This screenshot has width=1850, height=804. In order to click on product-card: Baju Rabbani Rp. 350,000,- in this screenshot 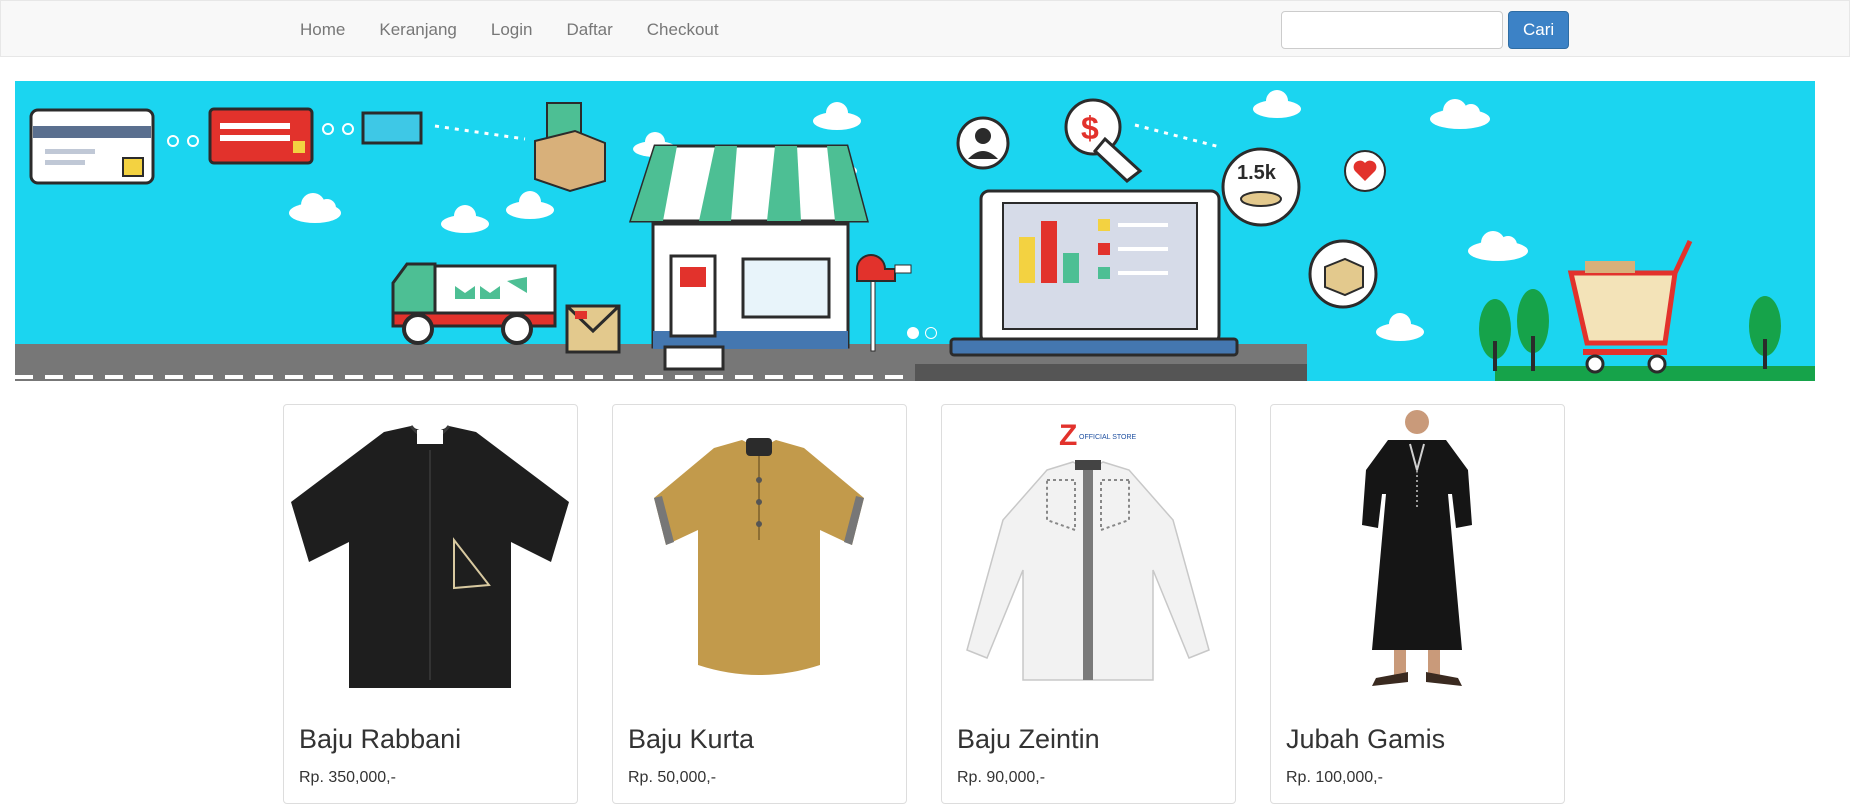, I will do `click(430, 604)`.